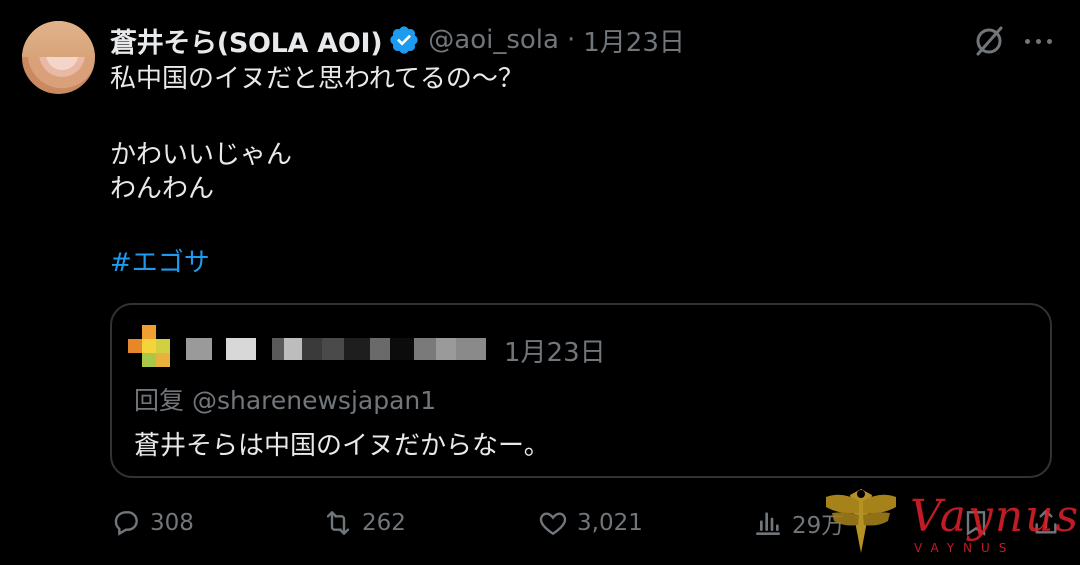 The image size is (1080, 565). I want to click on watermark: Vaynus VAYNUS, so click(950, 520).